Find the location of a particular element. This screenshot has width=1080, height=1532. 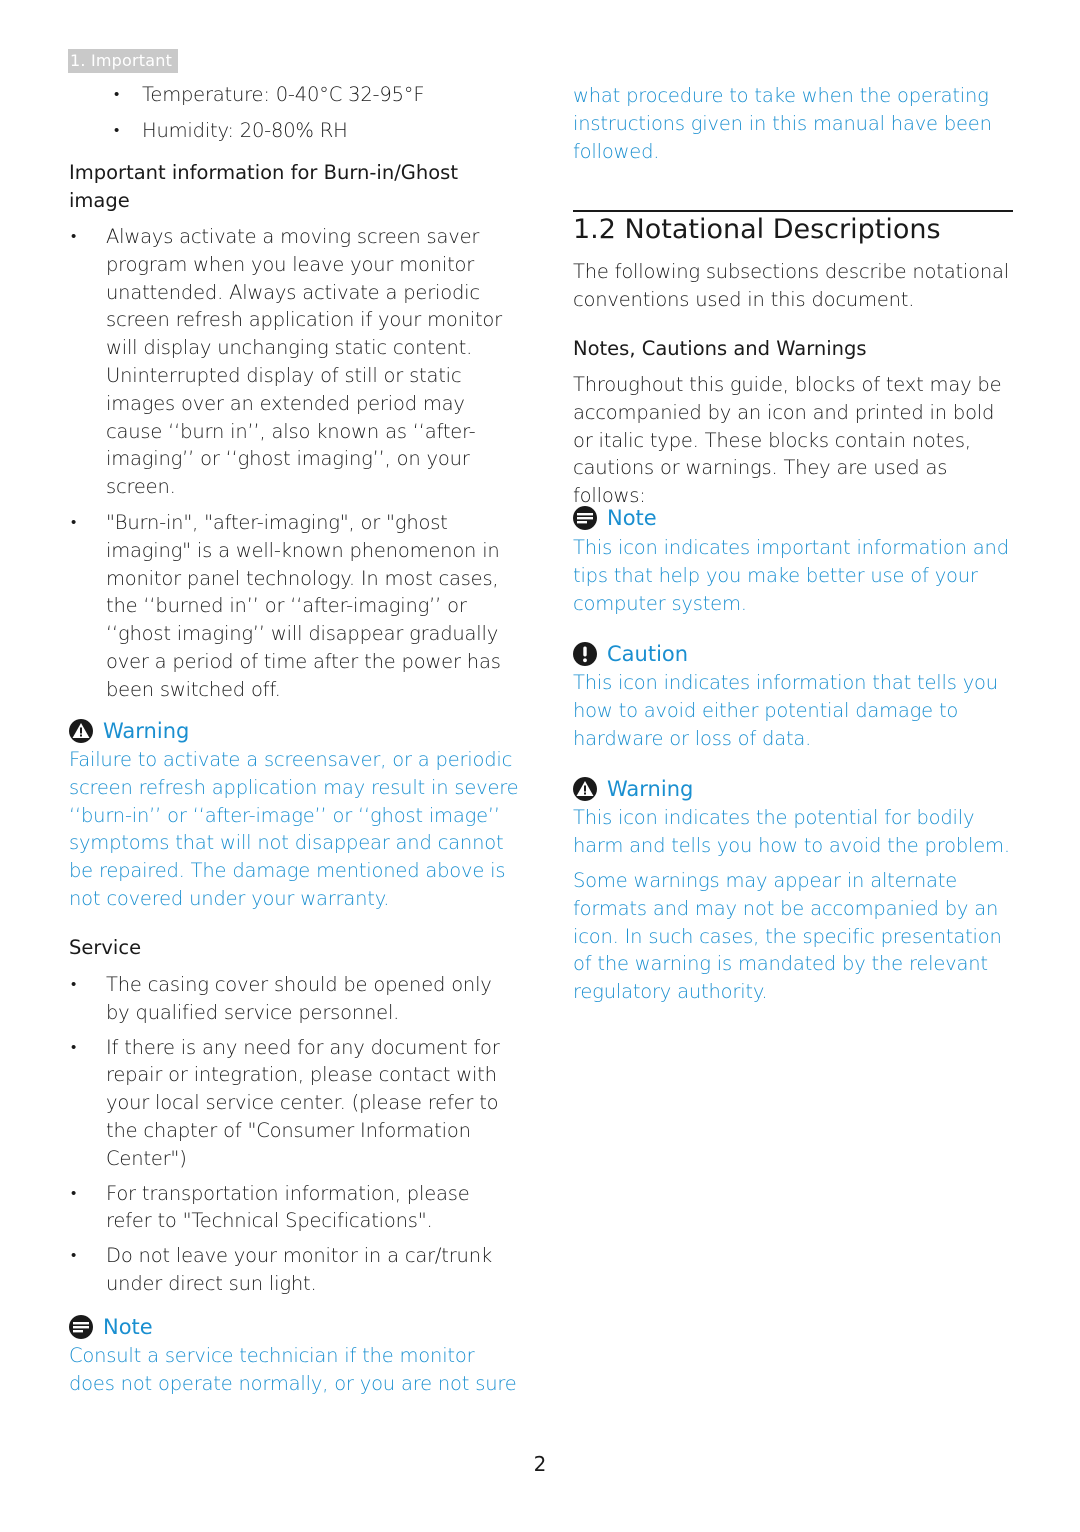

section-heading: 1.2 Notational Descriptions is located at coordinates (757, 229).